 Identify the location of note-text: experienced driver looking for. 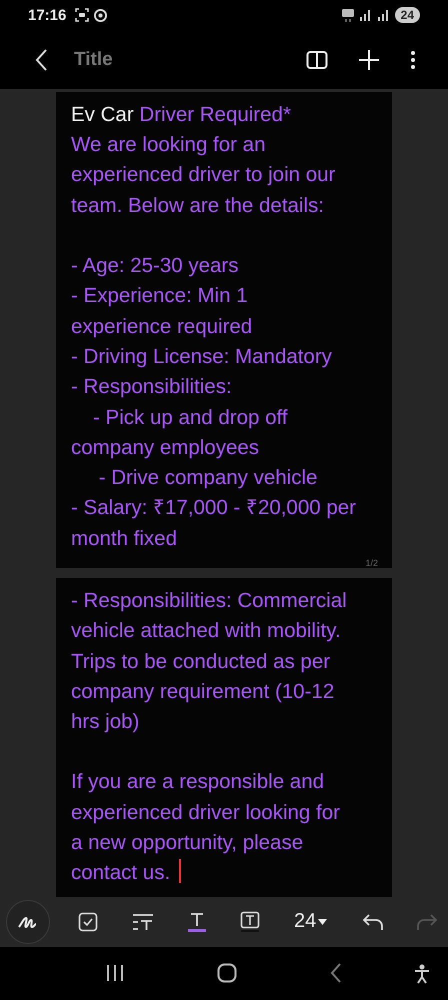
(205, 813).